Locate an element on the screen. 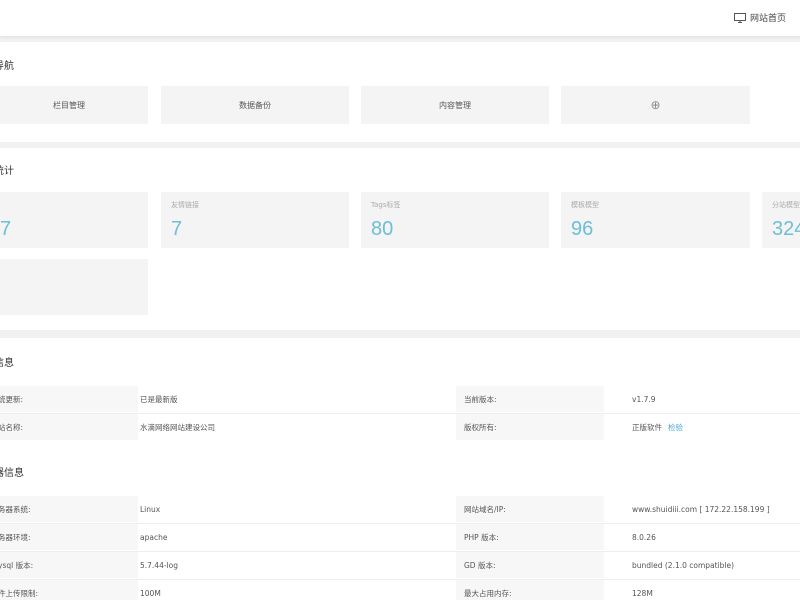  cell-value: v1.7.9 is located at coordinates (644, 399).